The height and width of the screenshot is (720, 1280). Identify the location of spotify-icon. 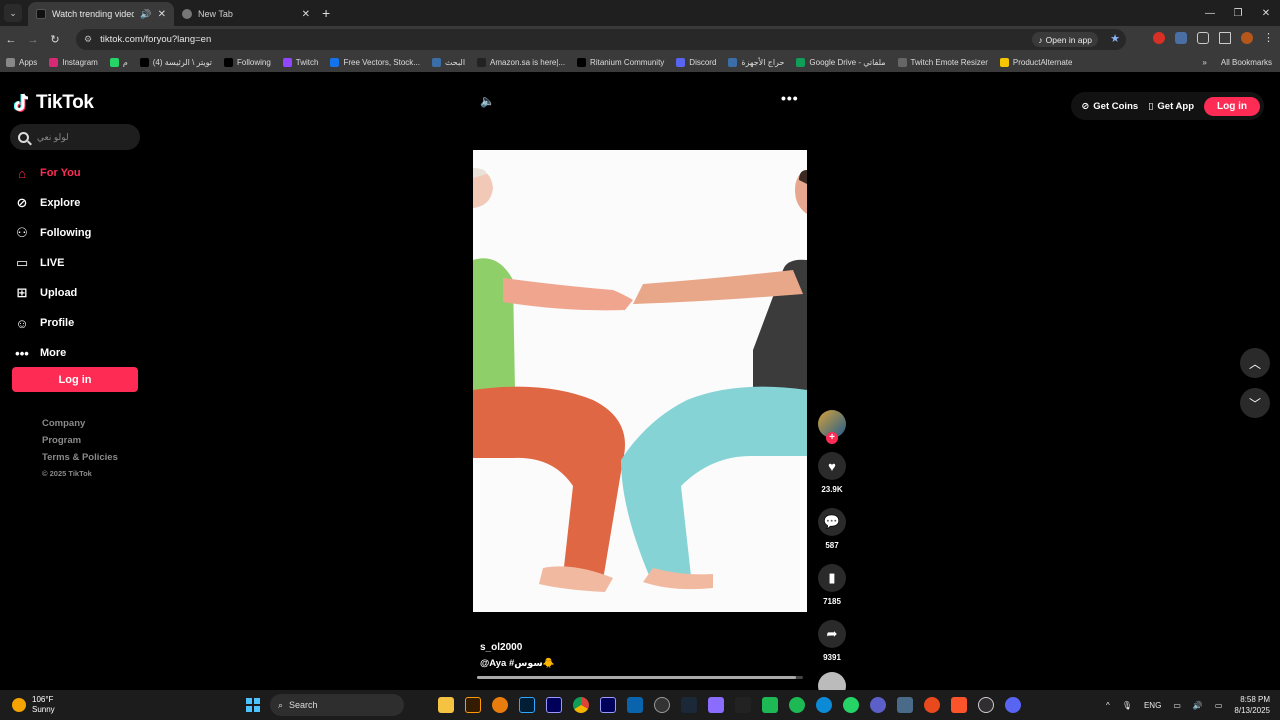
(797, 705).